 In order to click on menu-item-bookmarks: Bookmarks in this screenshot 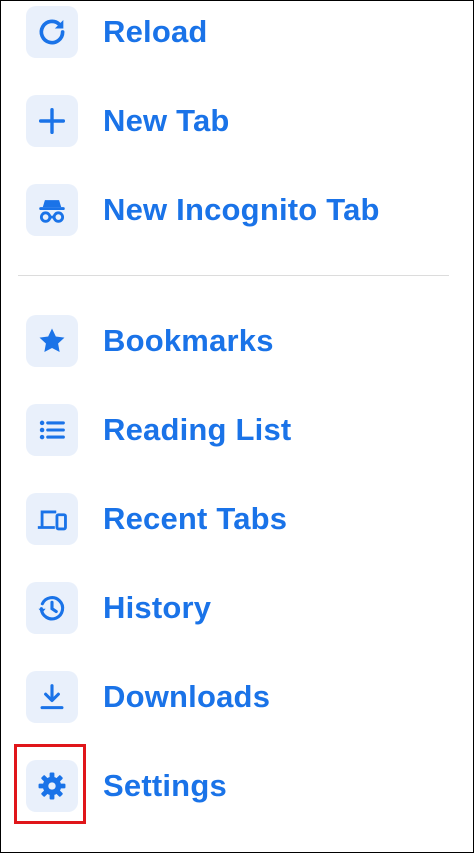, I will do `click(237, 341)`.